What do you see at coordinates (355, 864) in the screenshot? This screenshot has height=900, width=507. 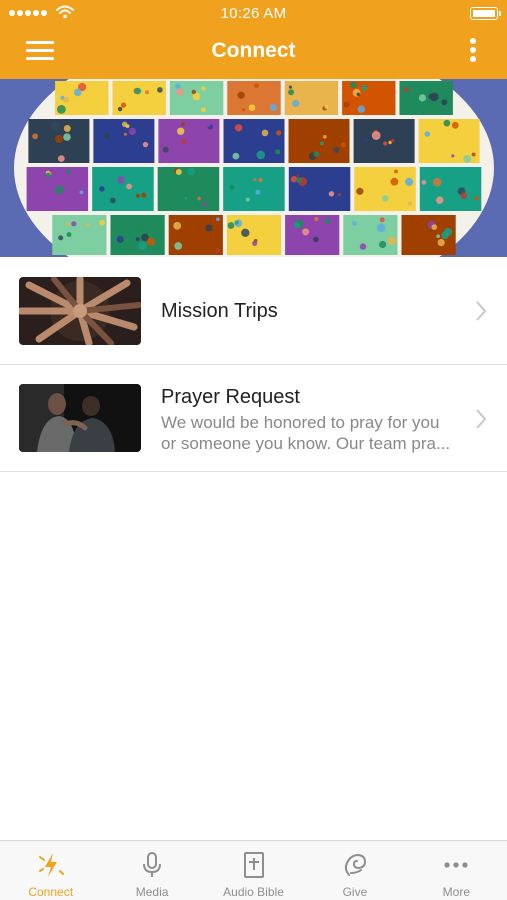 I see `give-icon` at bounding box center [355, 864].